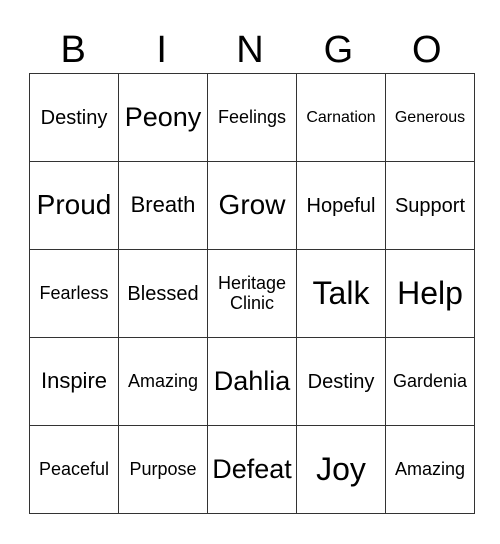  What do you see at coordinates (430, 205) in the screenshot?
I see `bingo-cell: Support` at bounding box center [430, 205].